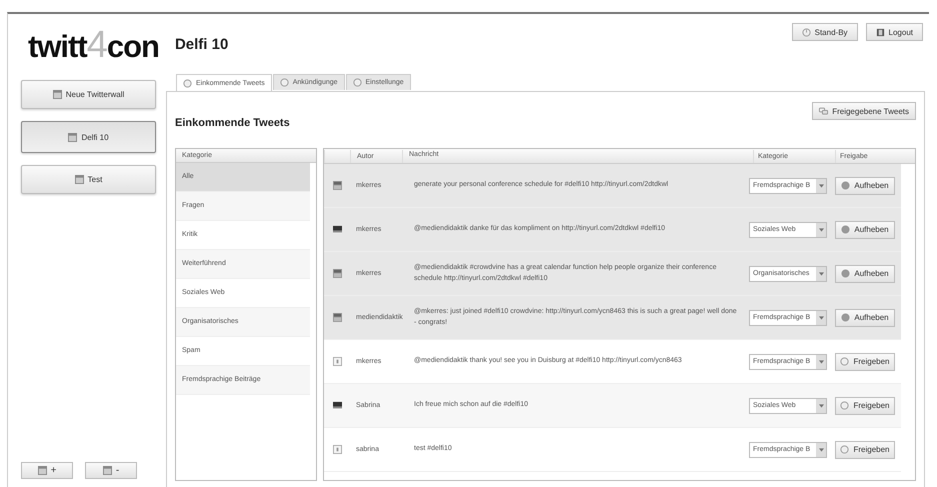 The image size is (937, 487). Describe the element at coordinates (201, 44) in the screenshot. I see `page-title: Delfi 10` at that location.